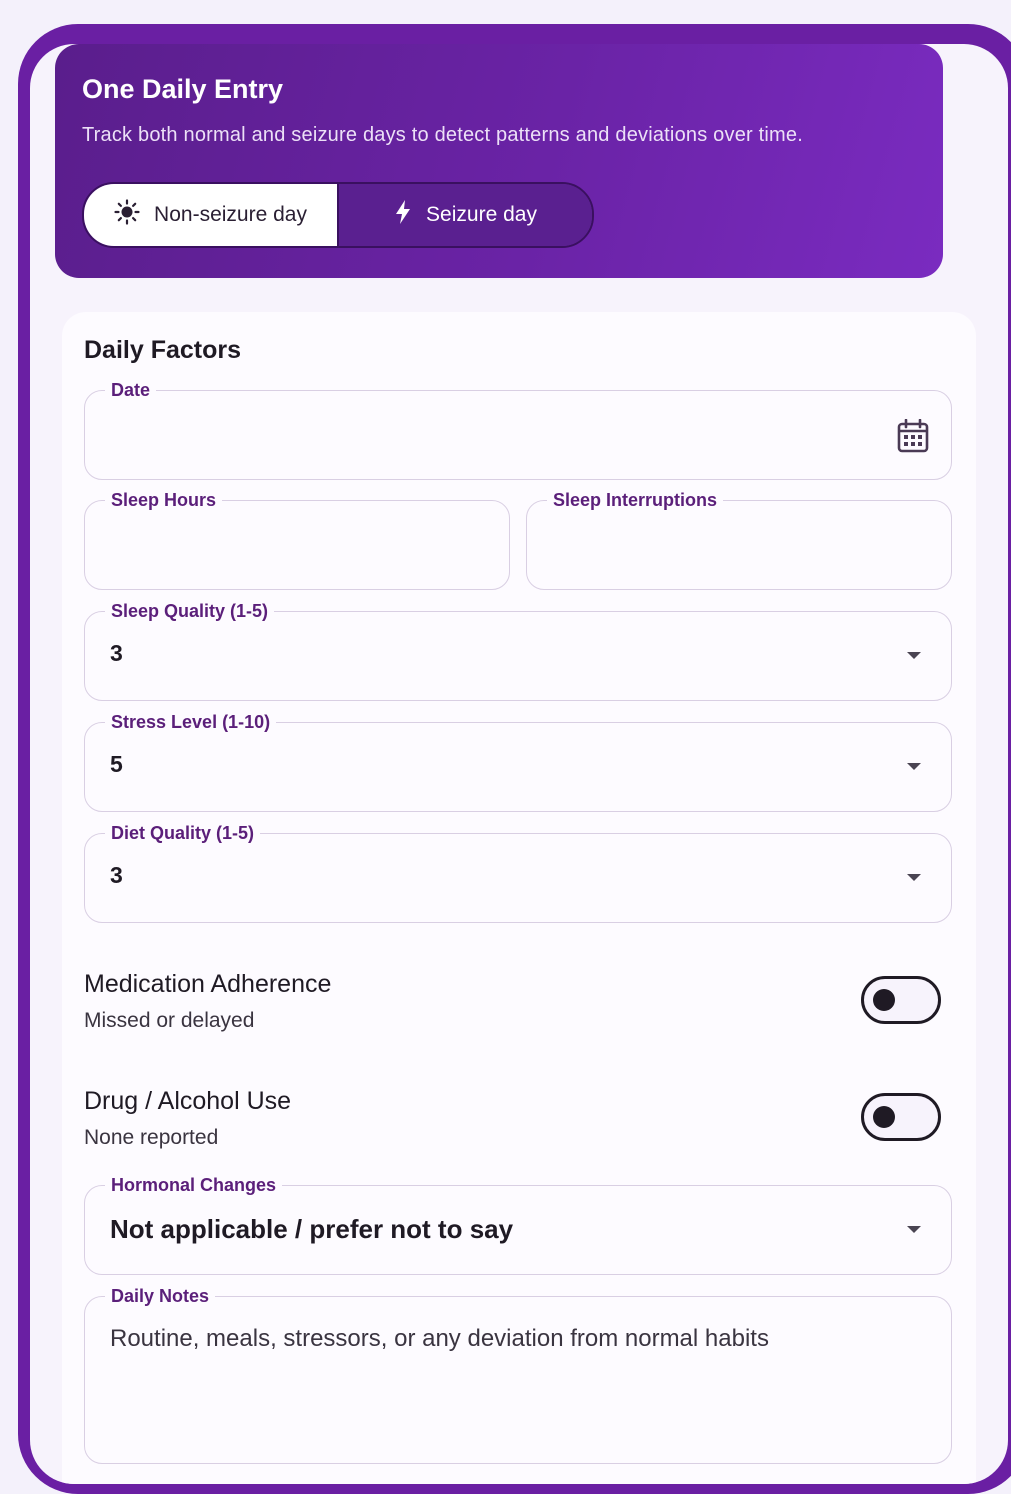 The width and height of the screenshot is (1011, 1494). I want to click on sleep-hours-field: Sleep Hours, so click(297, 539).